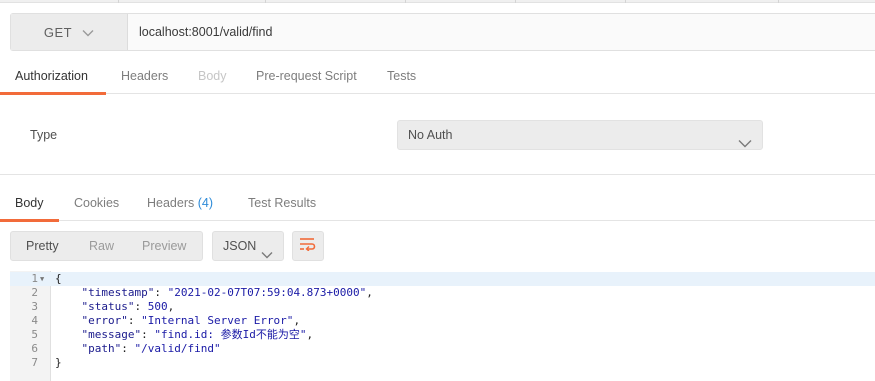  Describe the element at coordinates (42, 279) in the screenshot. I see `fold-triangle-icon: ▼` at that location.